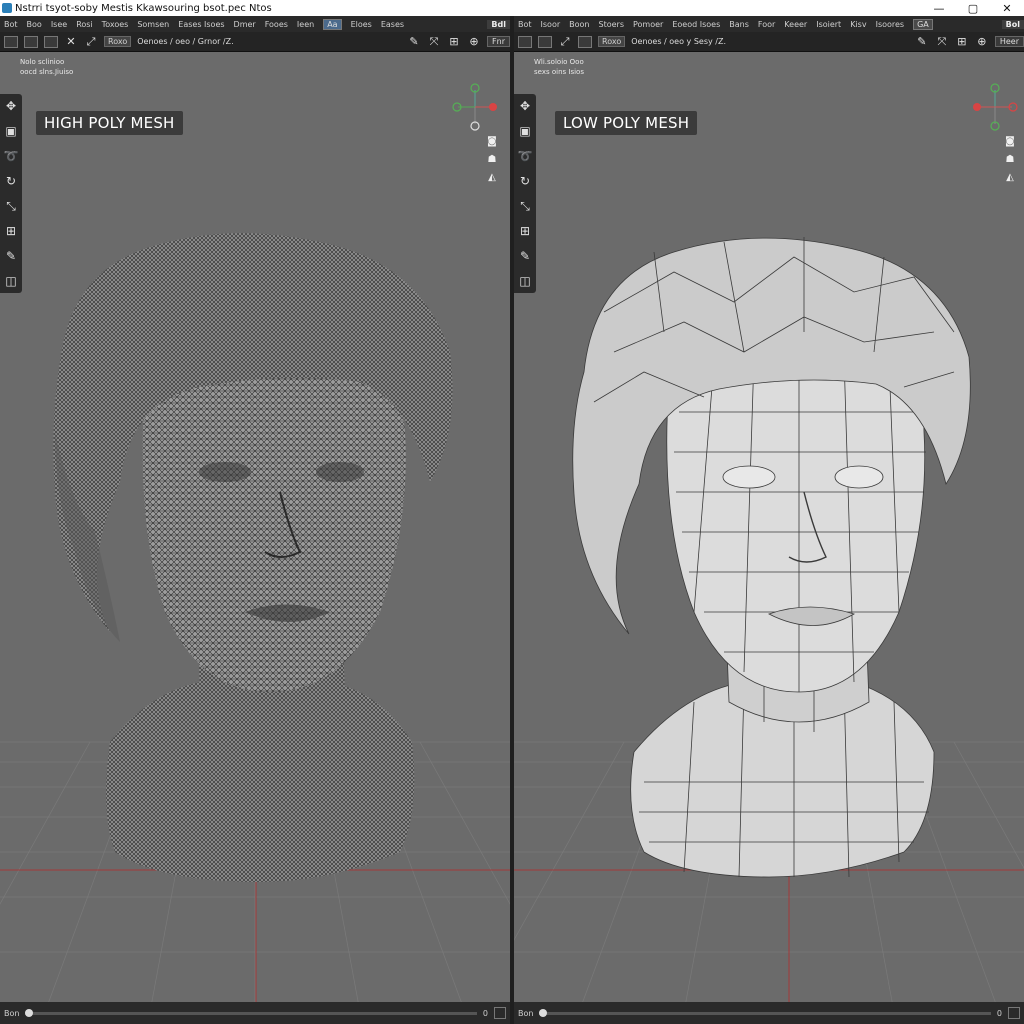  Describe the element at coordinates (858, 24) in the screenshot. I see `menu-item: Kisv` at that location.